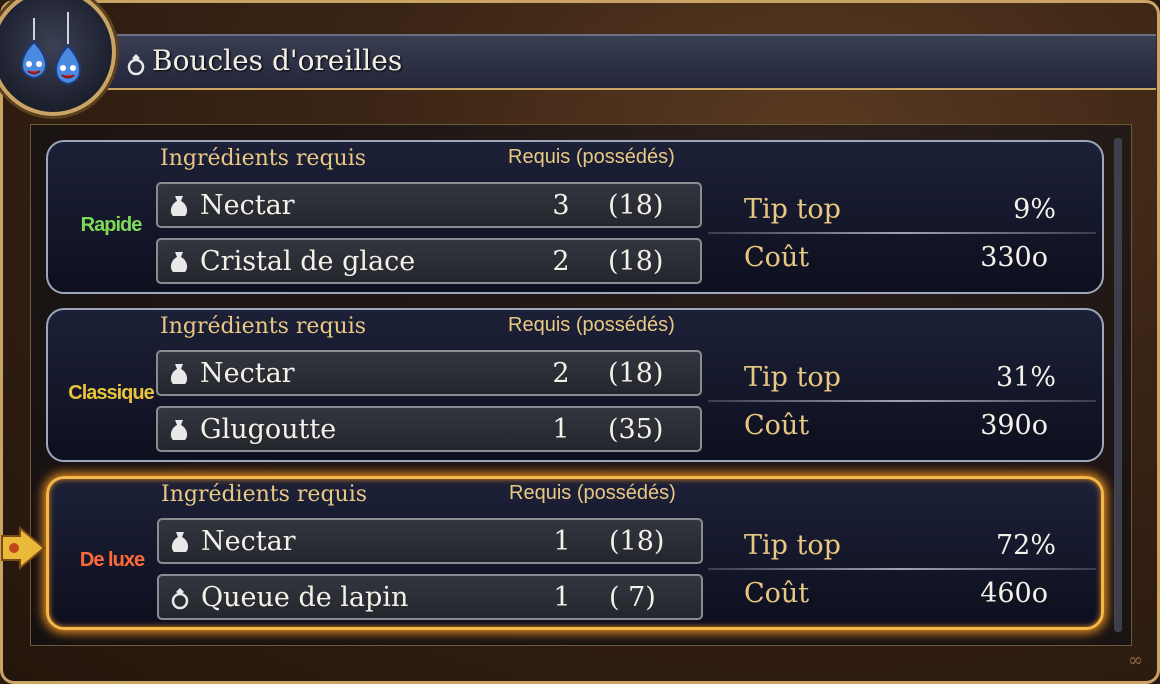 Image resolution: width=1160 pixels, height=684 pixels. Describe the element at coordinates (636, 429) in the screenshot. I see `ingredient-owned: (35)` at that location.